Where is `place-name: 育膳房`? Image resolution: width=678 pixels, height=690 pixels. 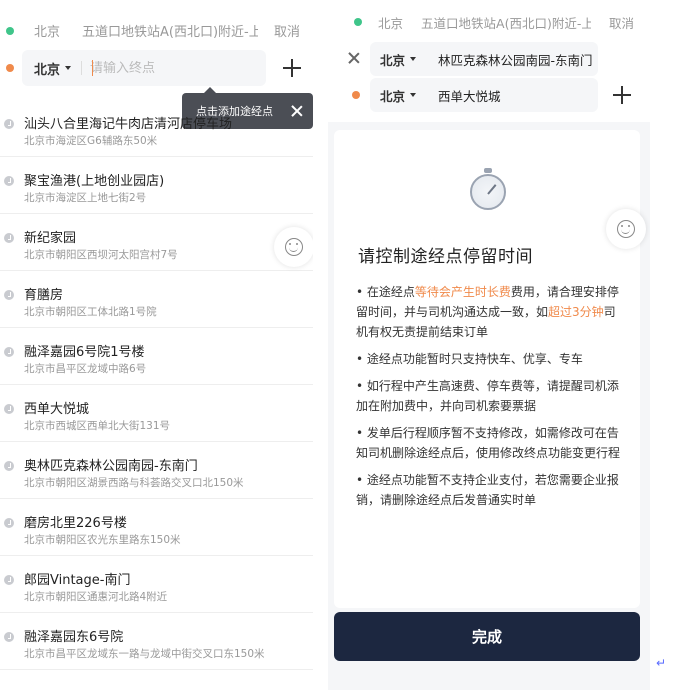 place-name: 育膳房 is located at coordinates (44, 295).